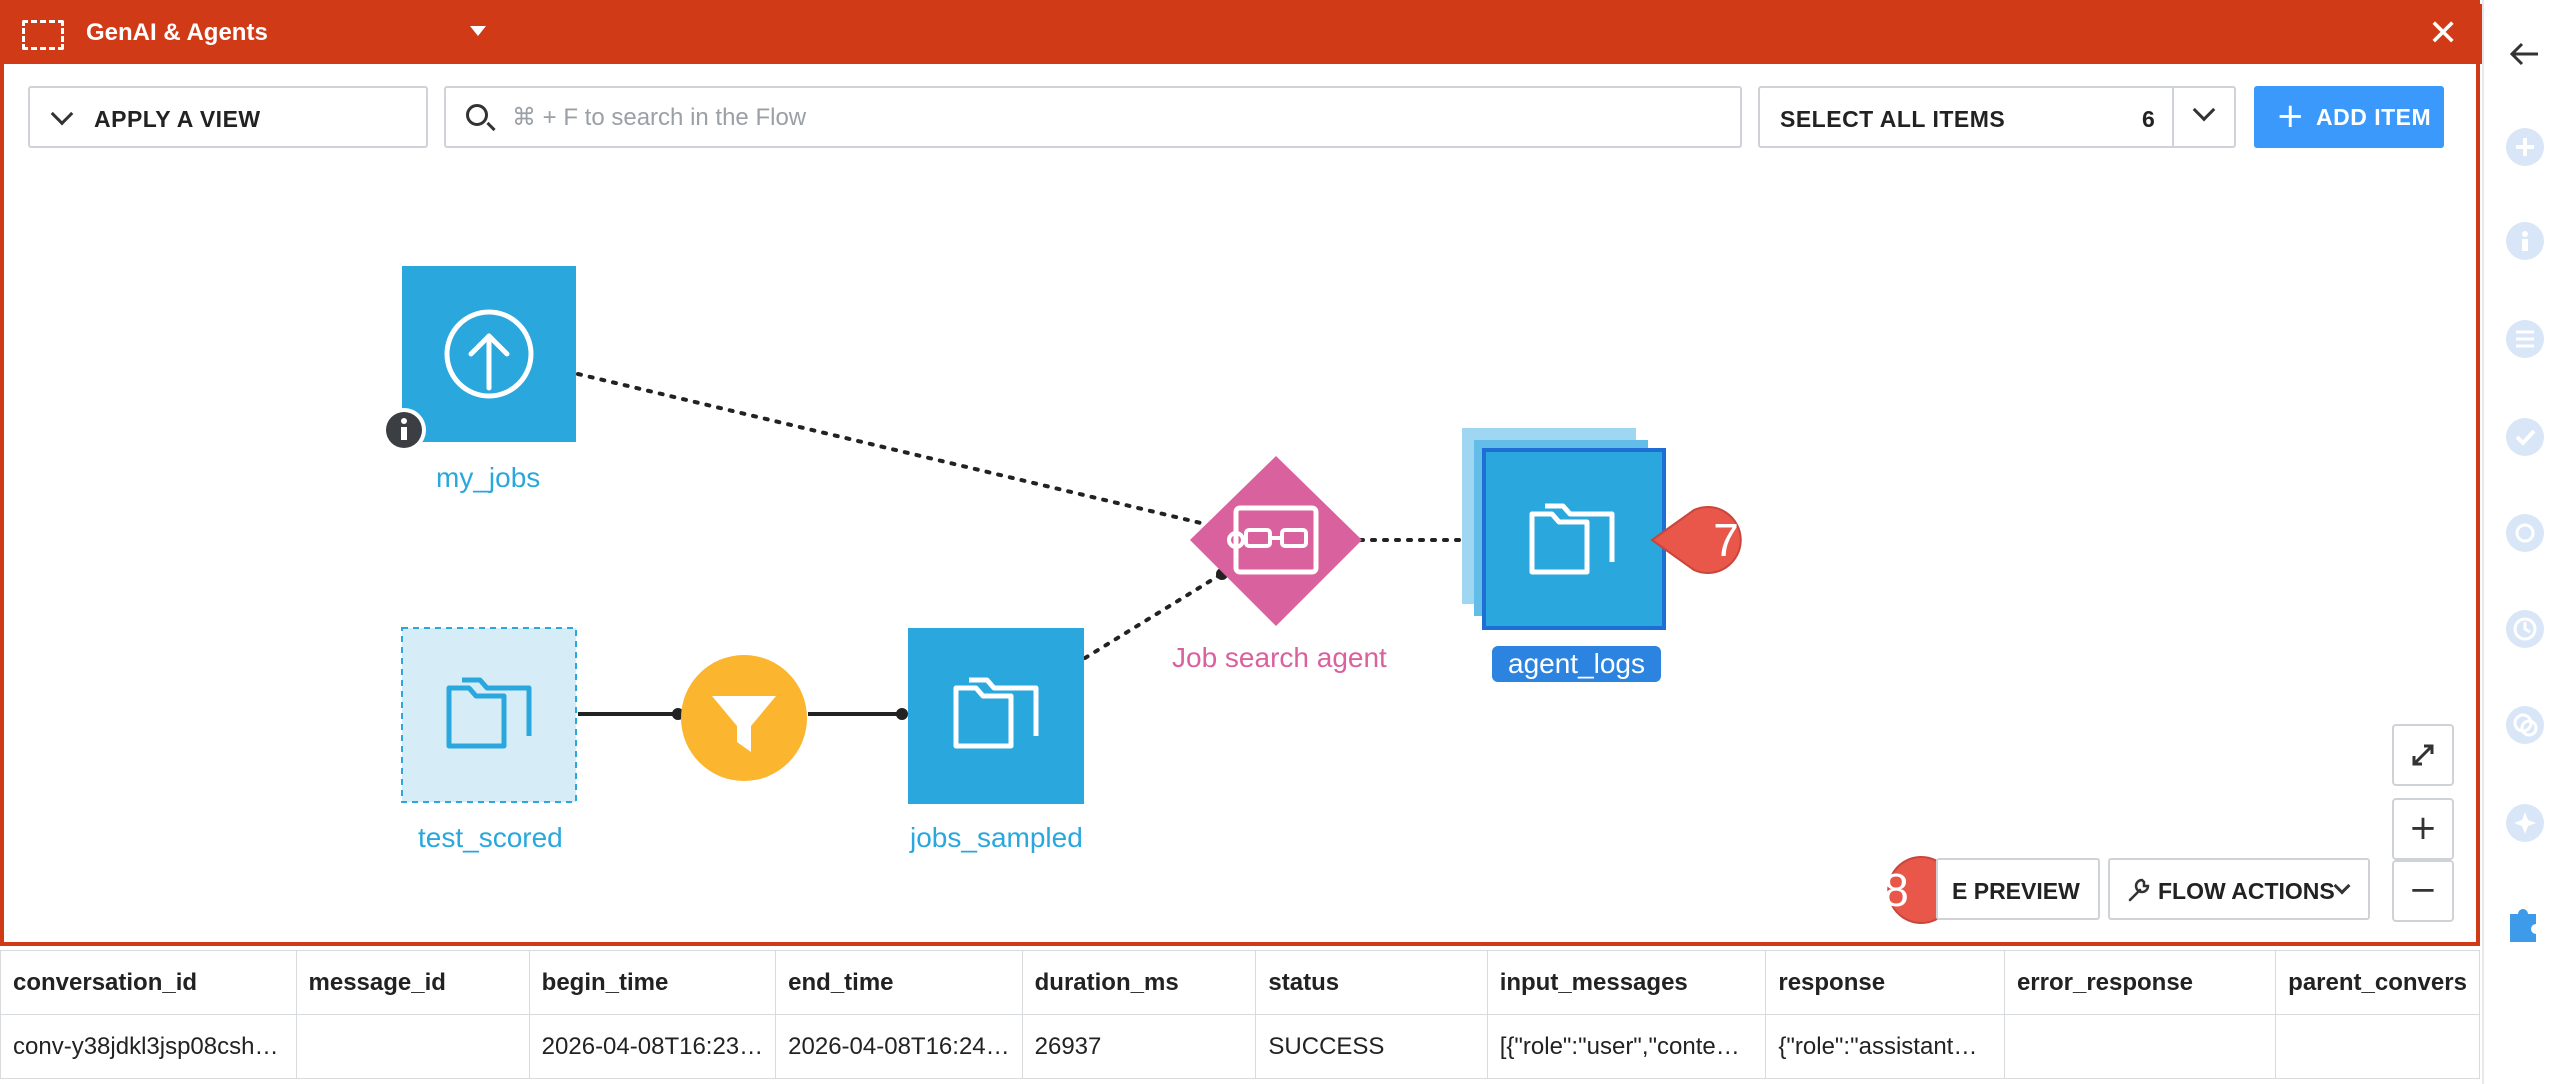 This screenshot has width=2560, height=1084. I want to click on column-header: begin_time, so click(652, 982).